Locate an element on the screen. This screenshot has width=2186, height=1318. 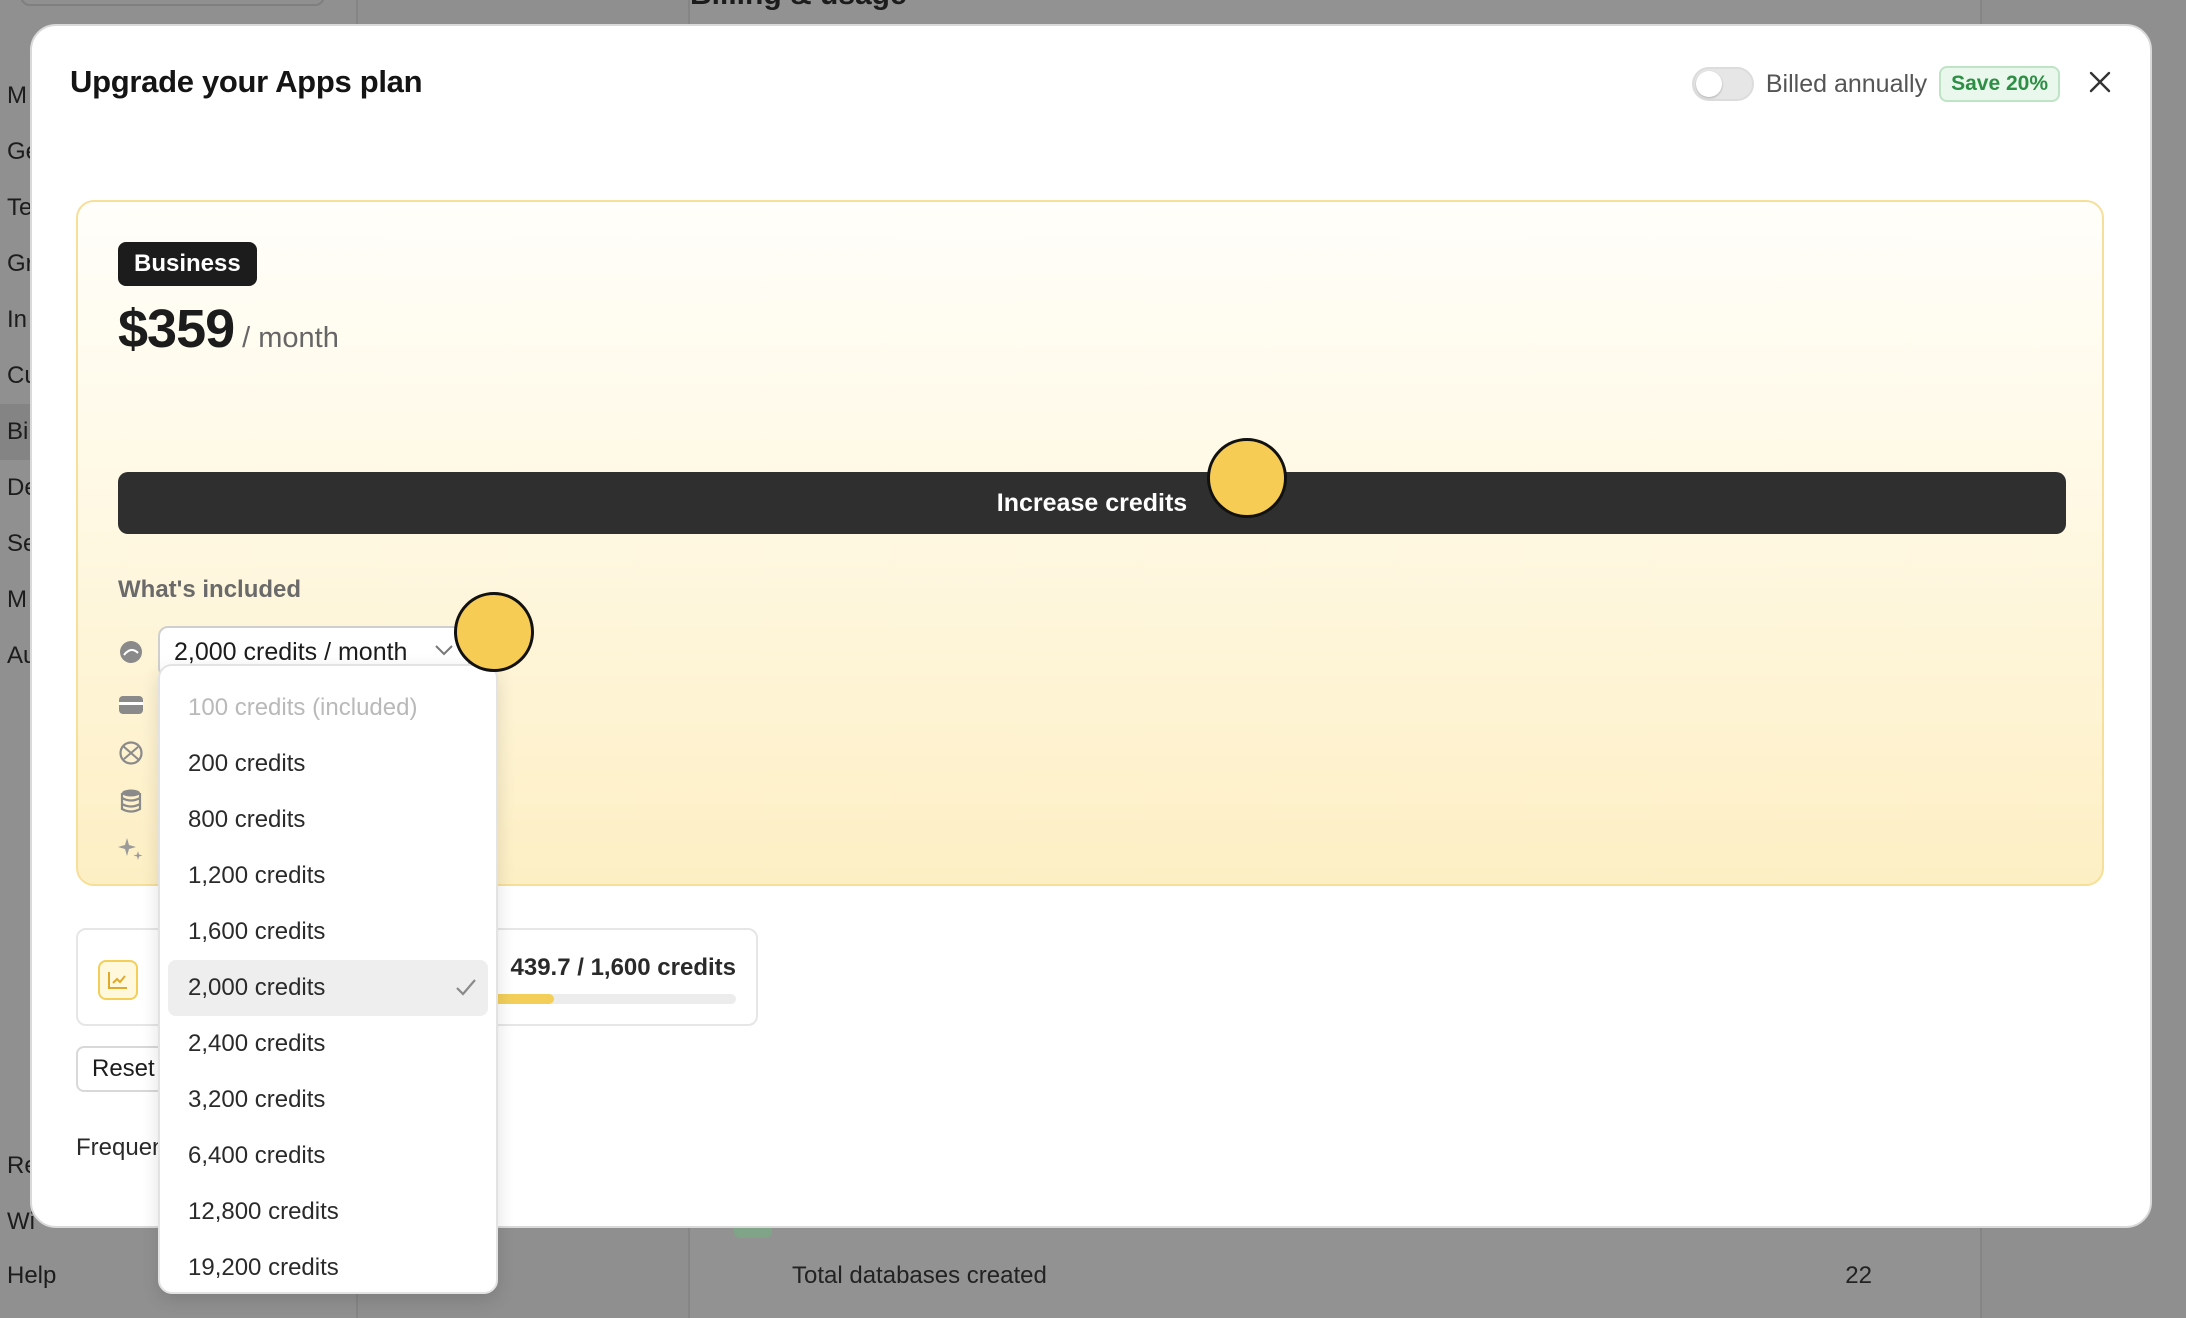
sidebar-workspace-switcher is located at coordinates (172, 3).